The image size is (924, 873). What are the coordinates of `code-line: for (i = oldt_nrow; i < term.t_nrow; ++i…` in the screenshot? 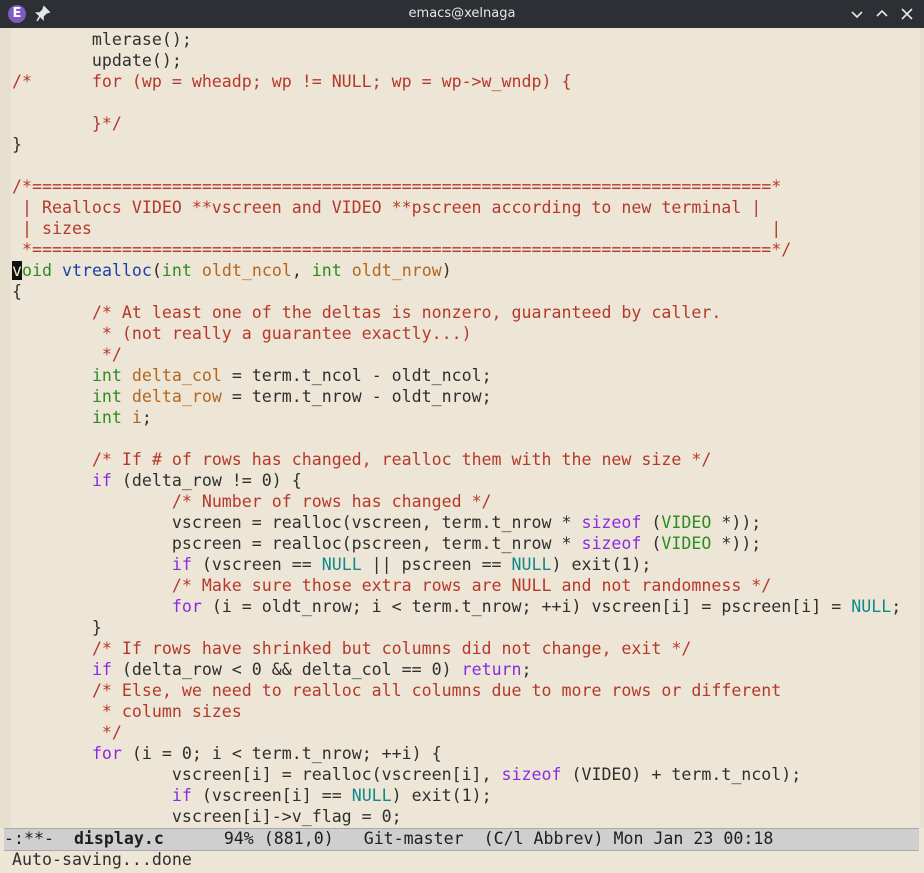 It's located at (456, 606).